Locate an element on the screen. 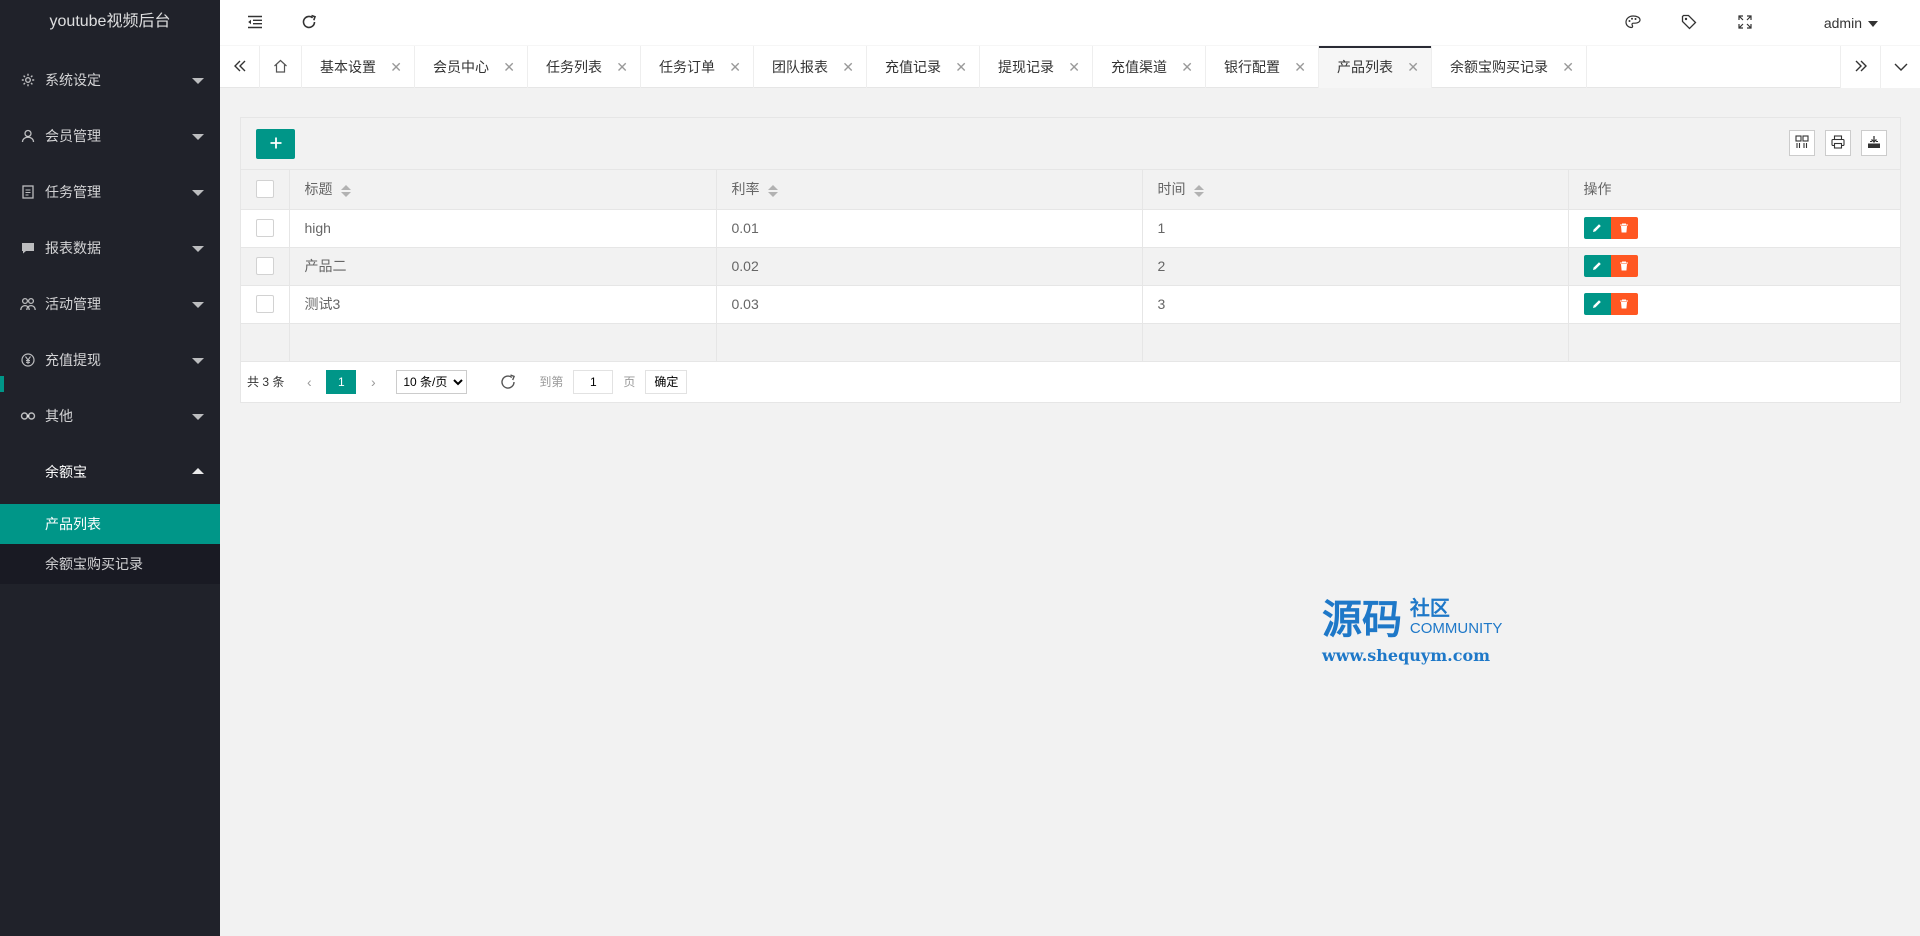  tab-product-list: 产品列表 ✕ is located at coordinates (1375, 67).